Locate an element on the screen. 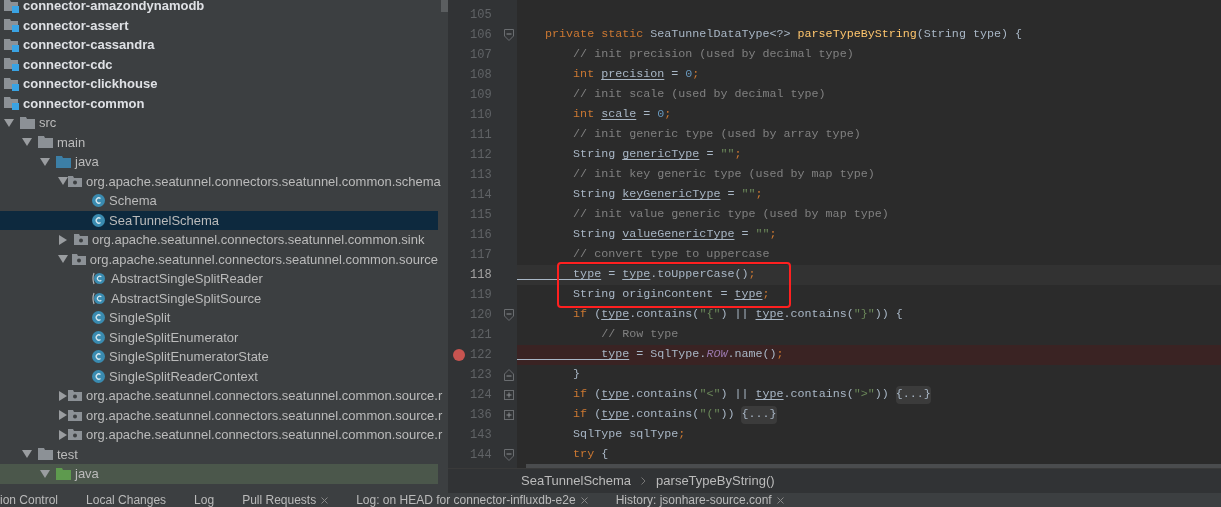 Image resolution: width=1221 pixels, height=507 pixels. breakpoint-icon is located at coordinates (459, 355).